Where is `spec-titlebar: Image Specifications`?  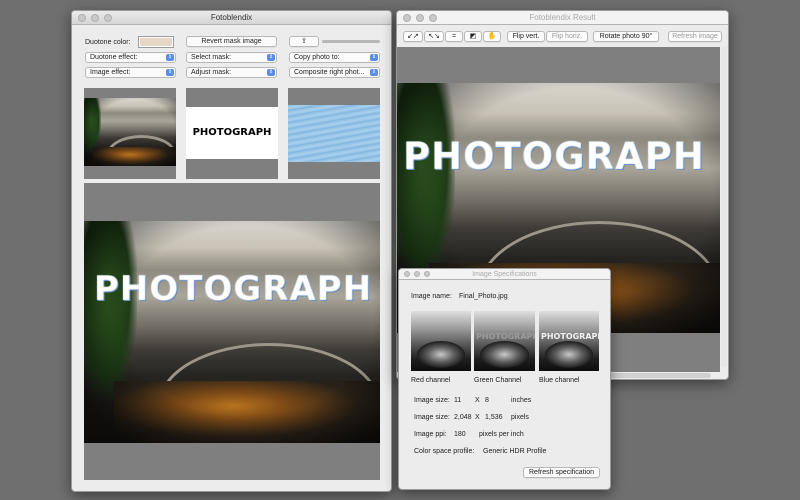 spec-titlebar: Image Specifications is located at coordinates (504, 274).